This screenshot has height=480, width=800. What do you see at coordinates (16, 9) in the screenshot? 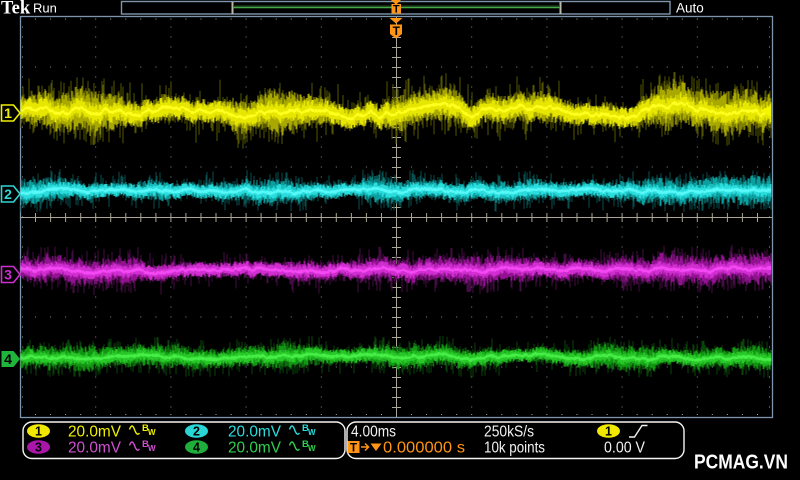
I see `svg-text: Tek` at bounding box center [16, 9].